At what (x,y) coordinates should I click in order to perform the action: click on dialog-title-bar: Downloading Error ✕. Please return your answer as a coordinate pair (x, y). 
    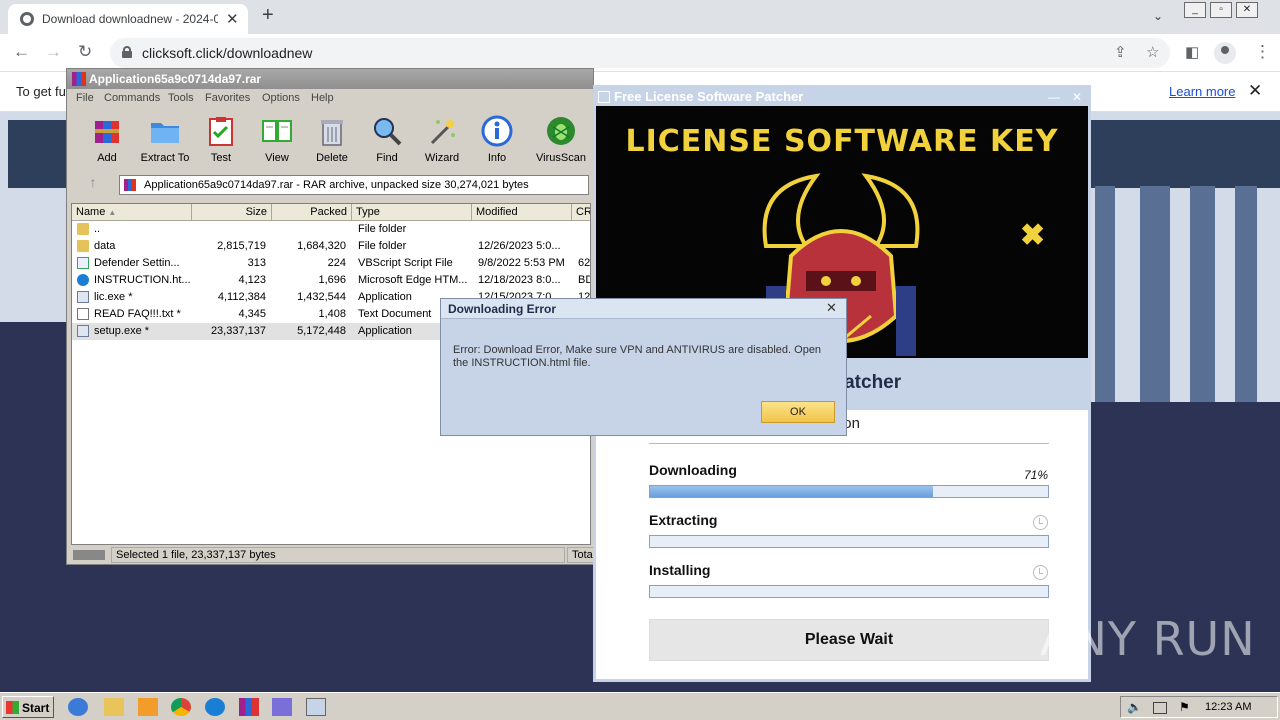
    Looking at the image, I should click on (643, 309).